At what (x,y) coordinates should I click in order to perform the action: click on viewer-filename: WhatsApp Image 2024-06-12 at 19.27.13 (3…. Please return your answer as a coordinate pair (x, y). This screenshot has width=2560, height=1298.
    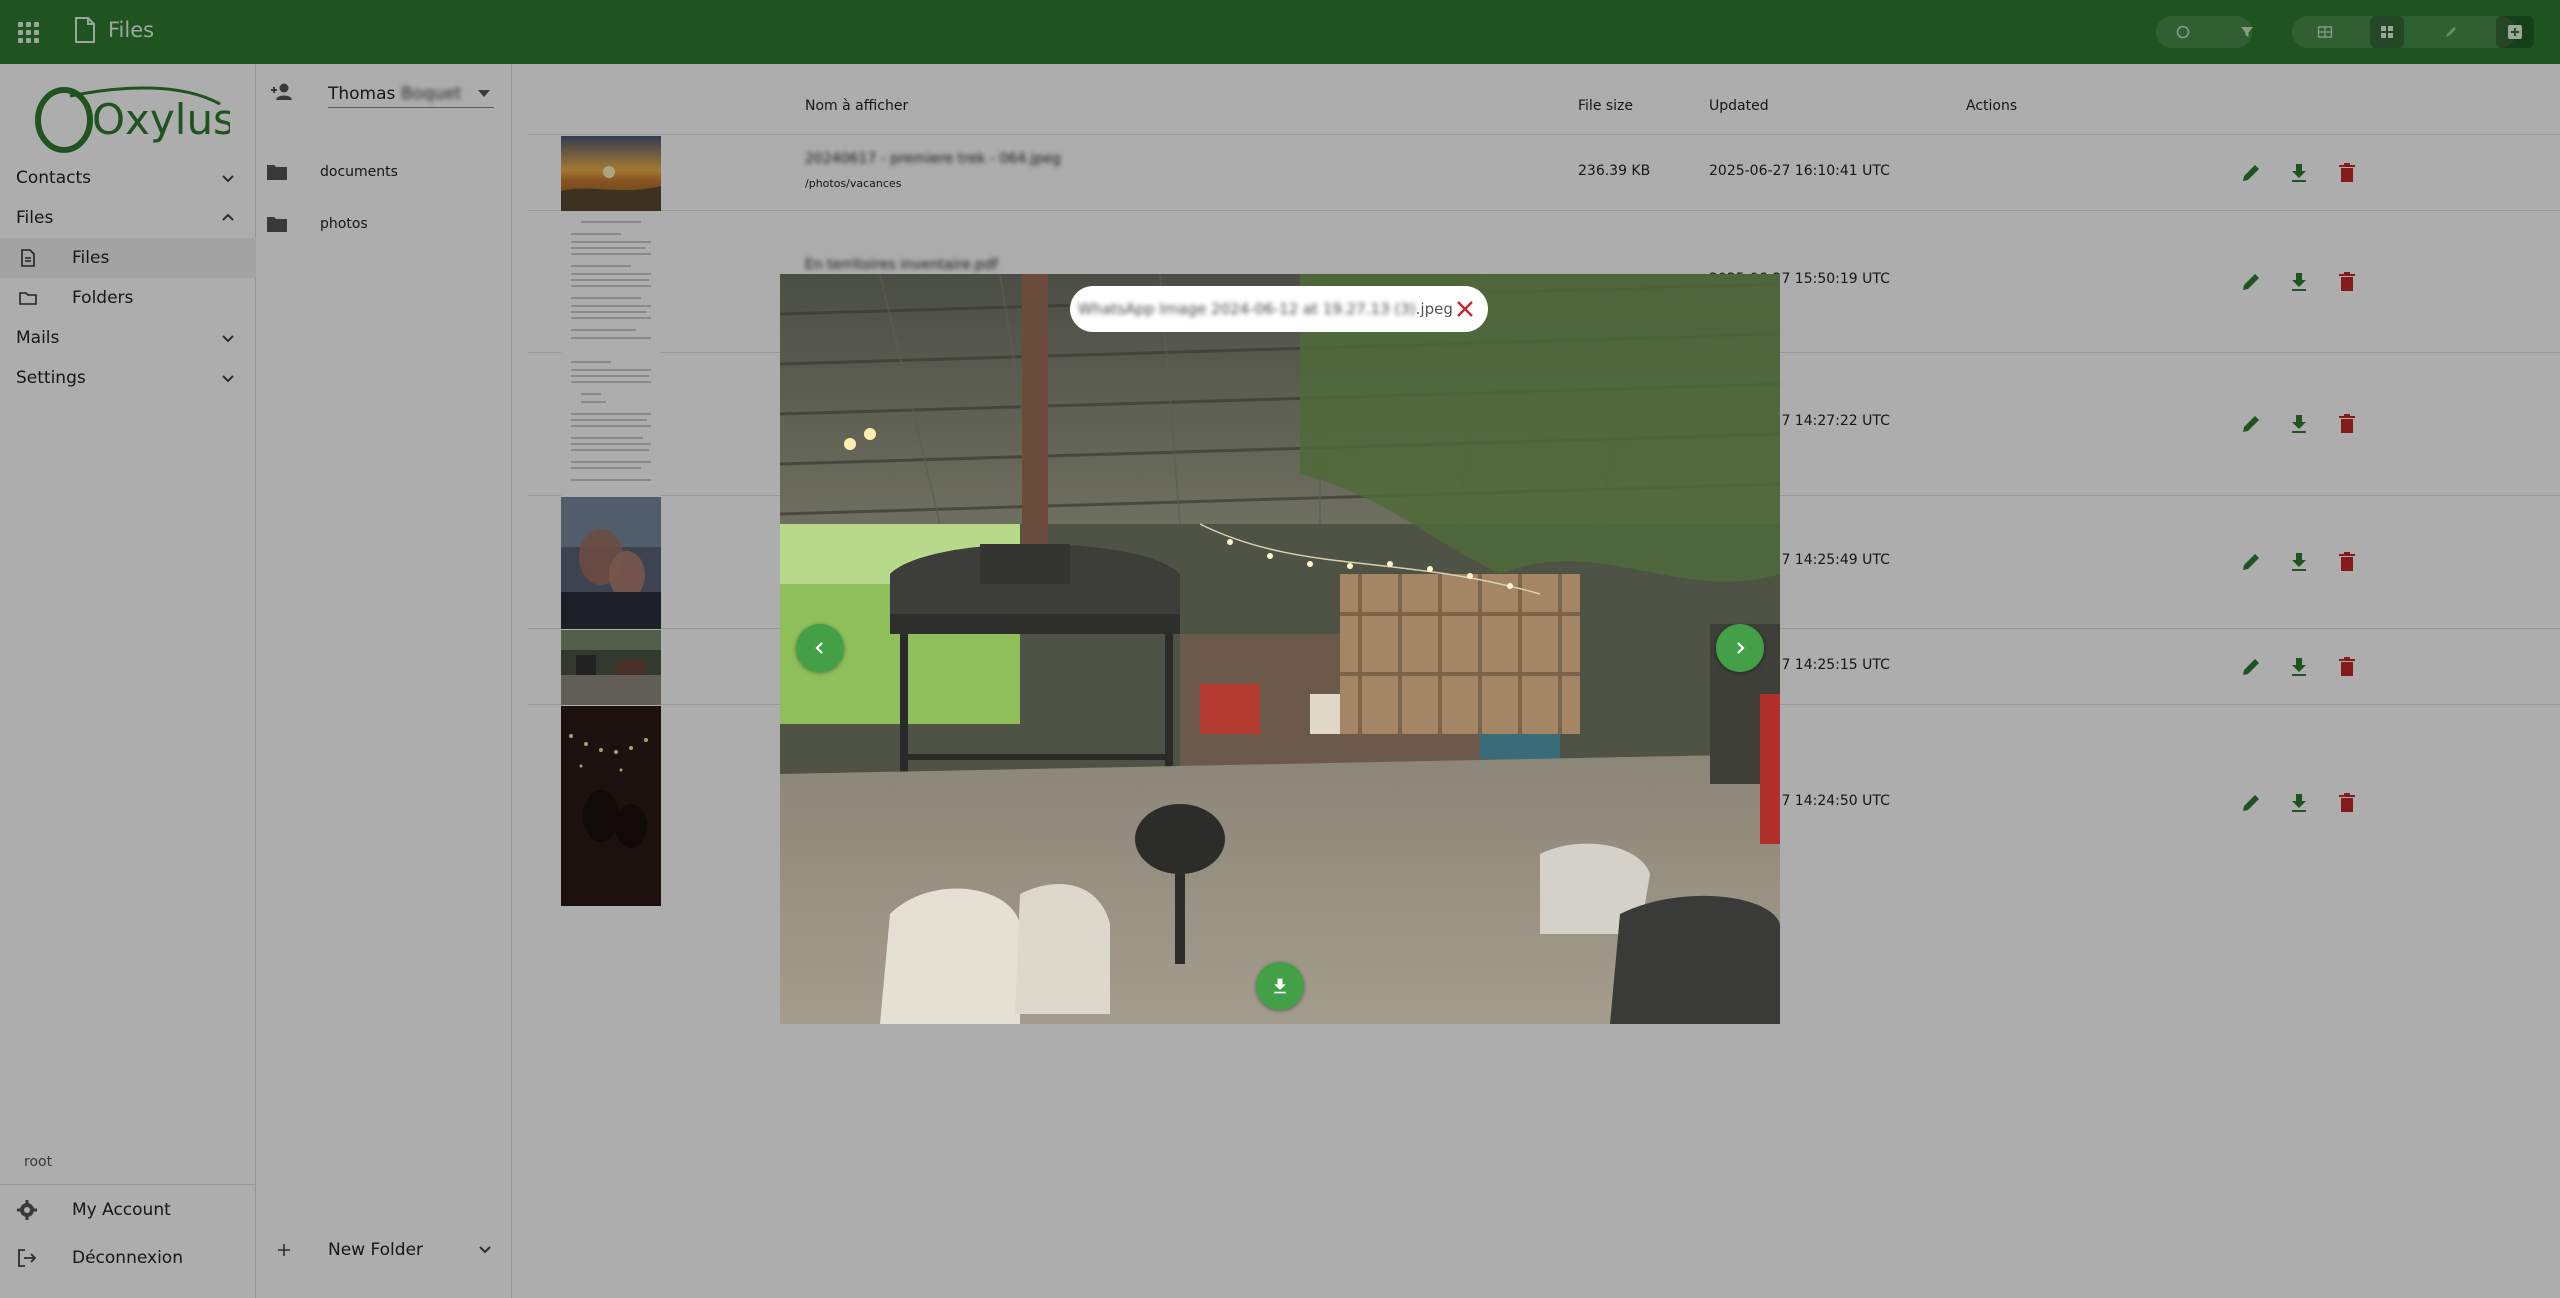
    Looking at the image, I should click on (1247, 309).